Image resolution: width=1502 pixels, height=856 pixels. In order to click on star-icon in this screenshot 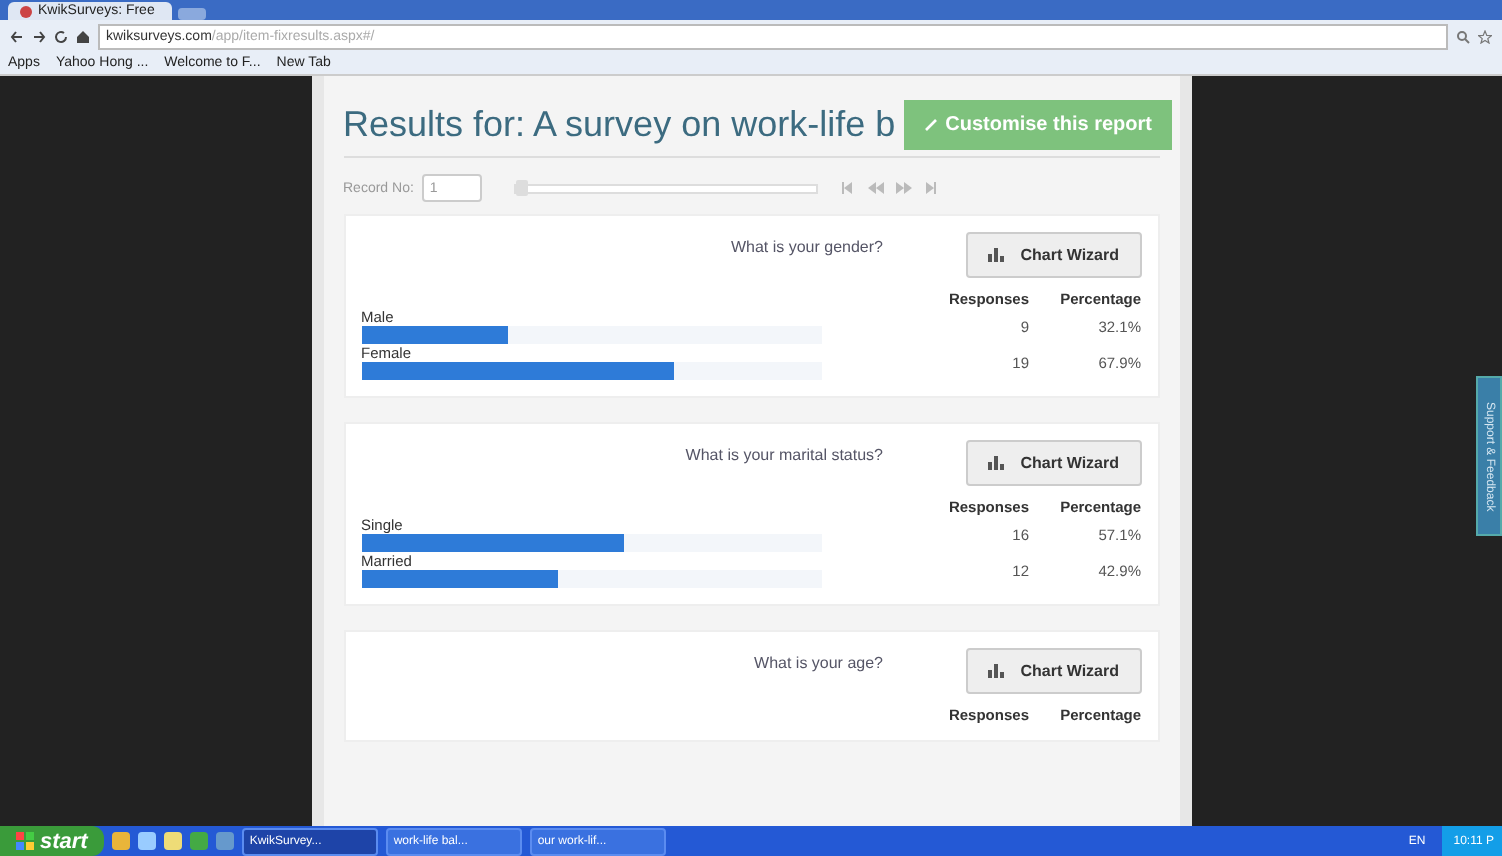, I will do `click(1485, 36)`.